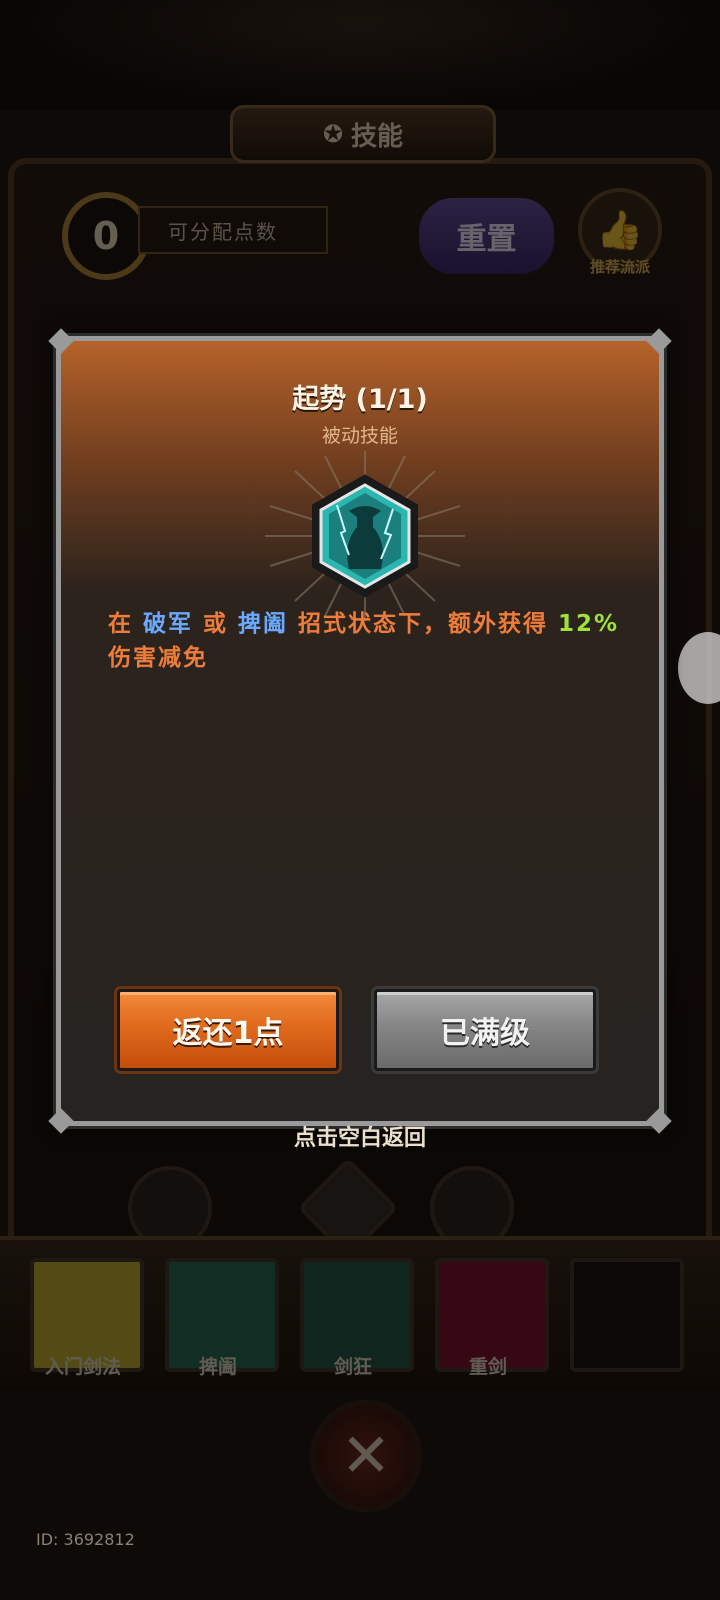 The image size is (720, 1600). Describe the element at coordinates (82, 1367) in the screenshot. I see `skill-slot-label: 入门剑法` at that location.